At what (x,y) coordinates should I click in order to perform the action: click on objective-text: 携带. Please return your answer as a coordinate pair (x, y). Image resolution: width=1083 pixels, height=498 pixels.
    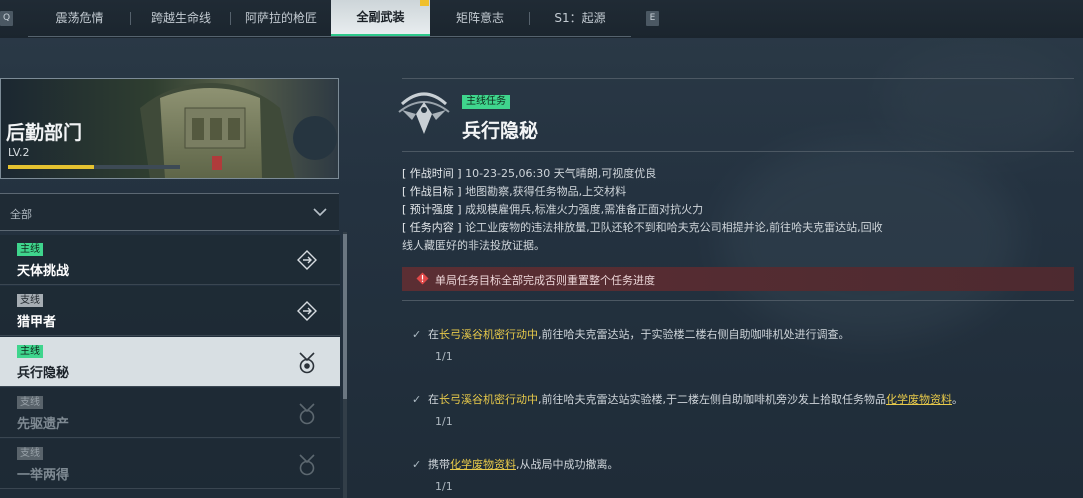
    Looking at the image, I should click on (439, 464).